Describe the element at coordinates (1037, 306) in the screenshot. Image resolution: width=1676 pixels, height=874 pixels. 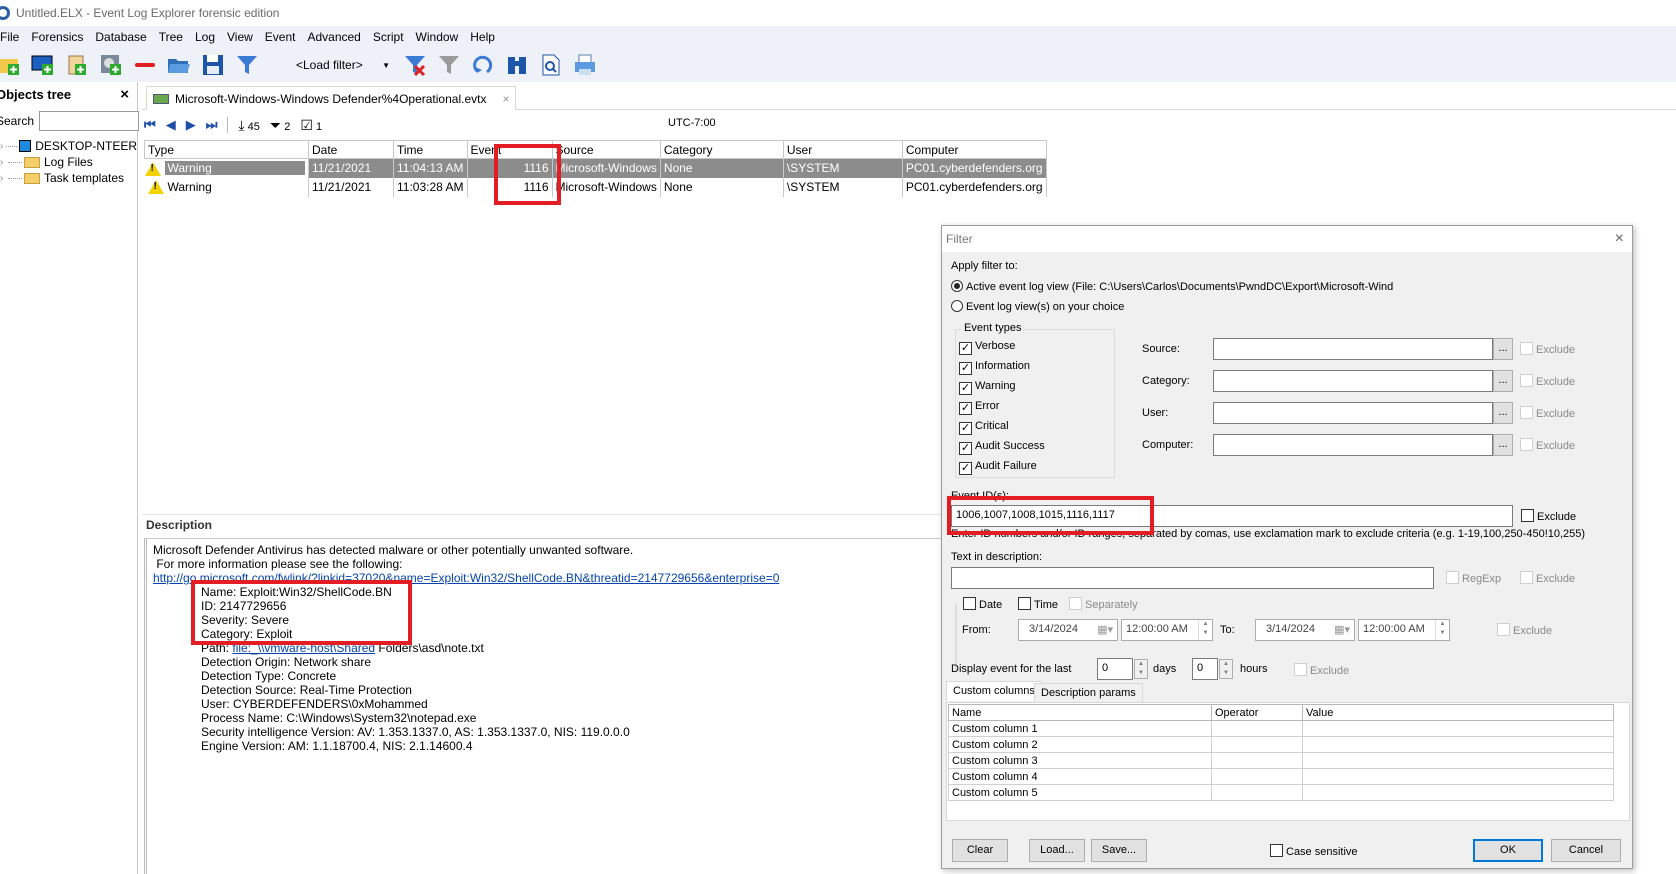
I see `radio-choice-views: Event log view(s) on your choice` at that location.